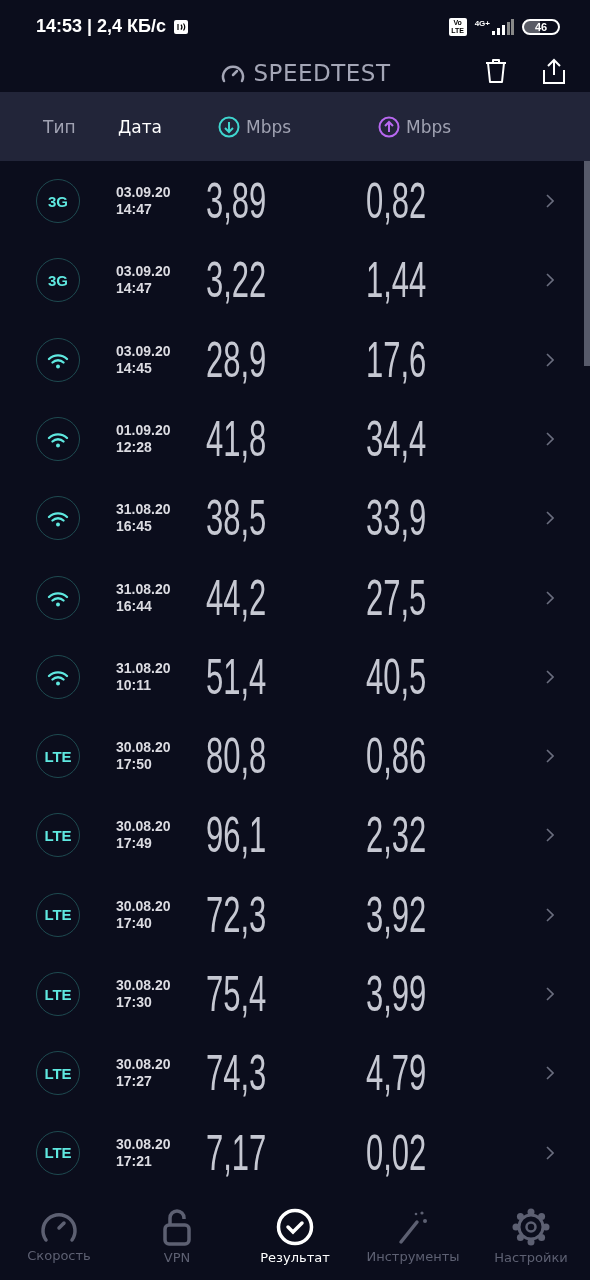 This screenshot has width=590, height=1280. What do you see at coordinates (101, 27) in the screenshot?
I see `status-time: 14:53 | 2,4 КБ/с` at bounding box center [101, 27].